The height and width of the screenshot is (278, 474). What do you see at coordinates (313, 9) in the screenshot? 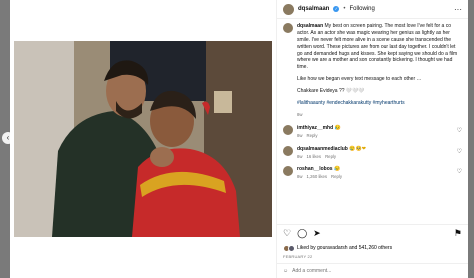
I see `author-username: dqsalmaan` at bounding box center [313, 9].